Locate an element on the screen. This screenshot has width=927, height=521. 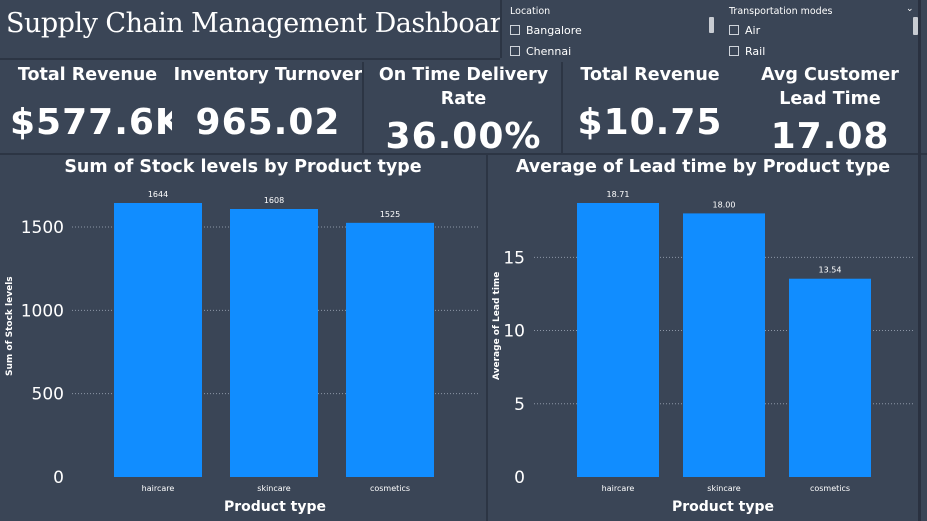
y-tick-label: 1000 is located at coordinates (42, 311).